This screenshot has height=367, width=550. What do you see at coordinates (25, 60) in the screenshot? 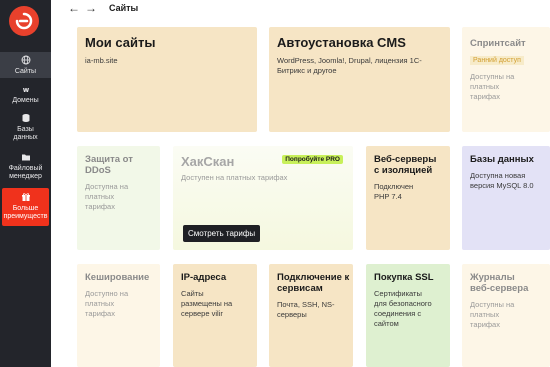
I see `globe-icon` at bounding box center [25, 60].